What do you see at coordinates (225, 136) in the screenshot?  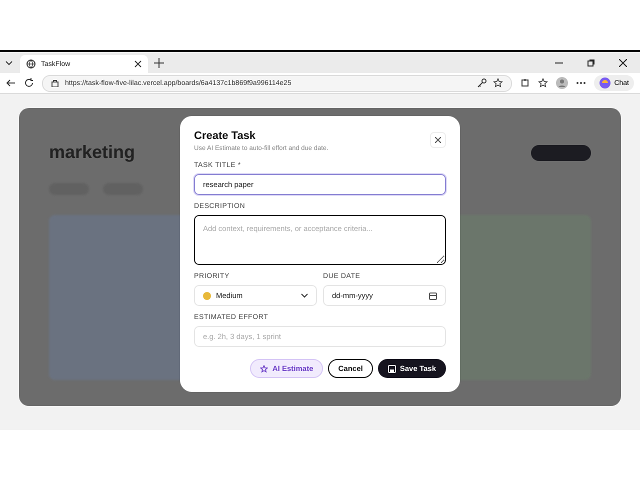 I see `dialog-title: Create Task` at bounding box center [225, 136].